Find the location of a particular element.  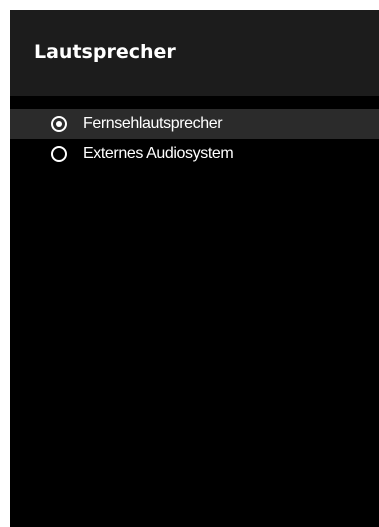

option-tv-speakers: Fernsehlautsprecher is located at coordinates (194, 124).